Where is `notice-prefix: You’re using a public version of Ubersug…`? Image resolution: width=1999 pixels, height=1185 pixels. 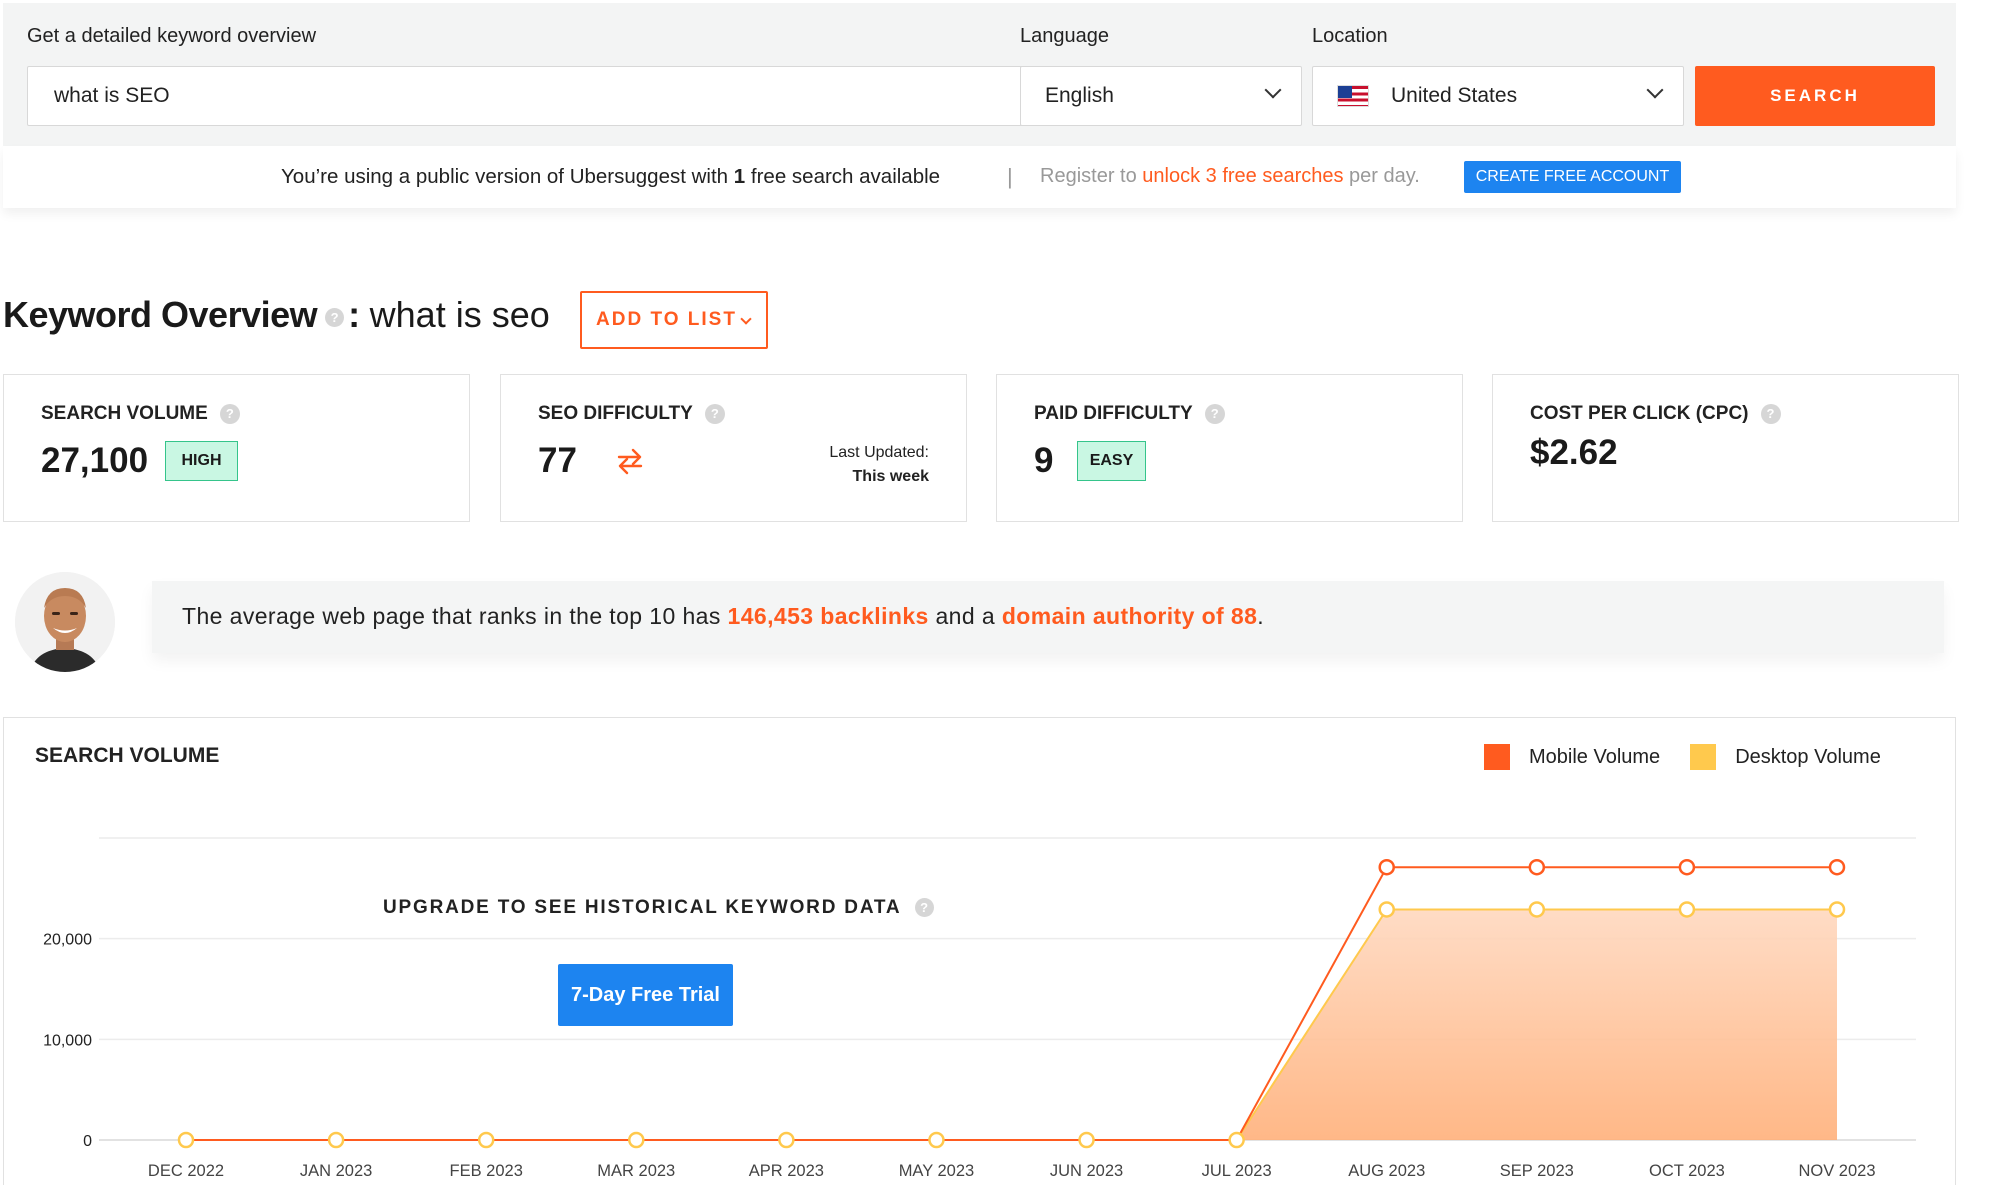
notice-prefix: You’re using a public version of Ubersug… is located at coordinates (507, 176).